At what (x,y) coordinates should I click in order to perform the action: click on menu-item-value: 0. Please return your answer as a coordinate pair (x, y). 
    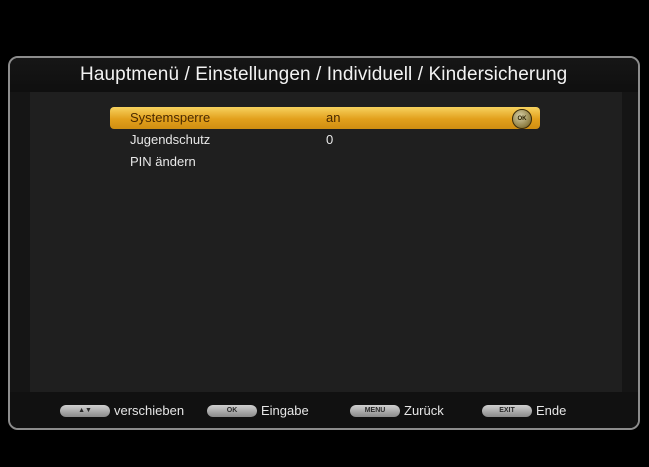
    Looking at the image, I should click on (330, 139).